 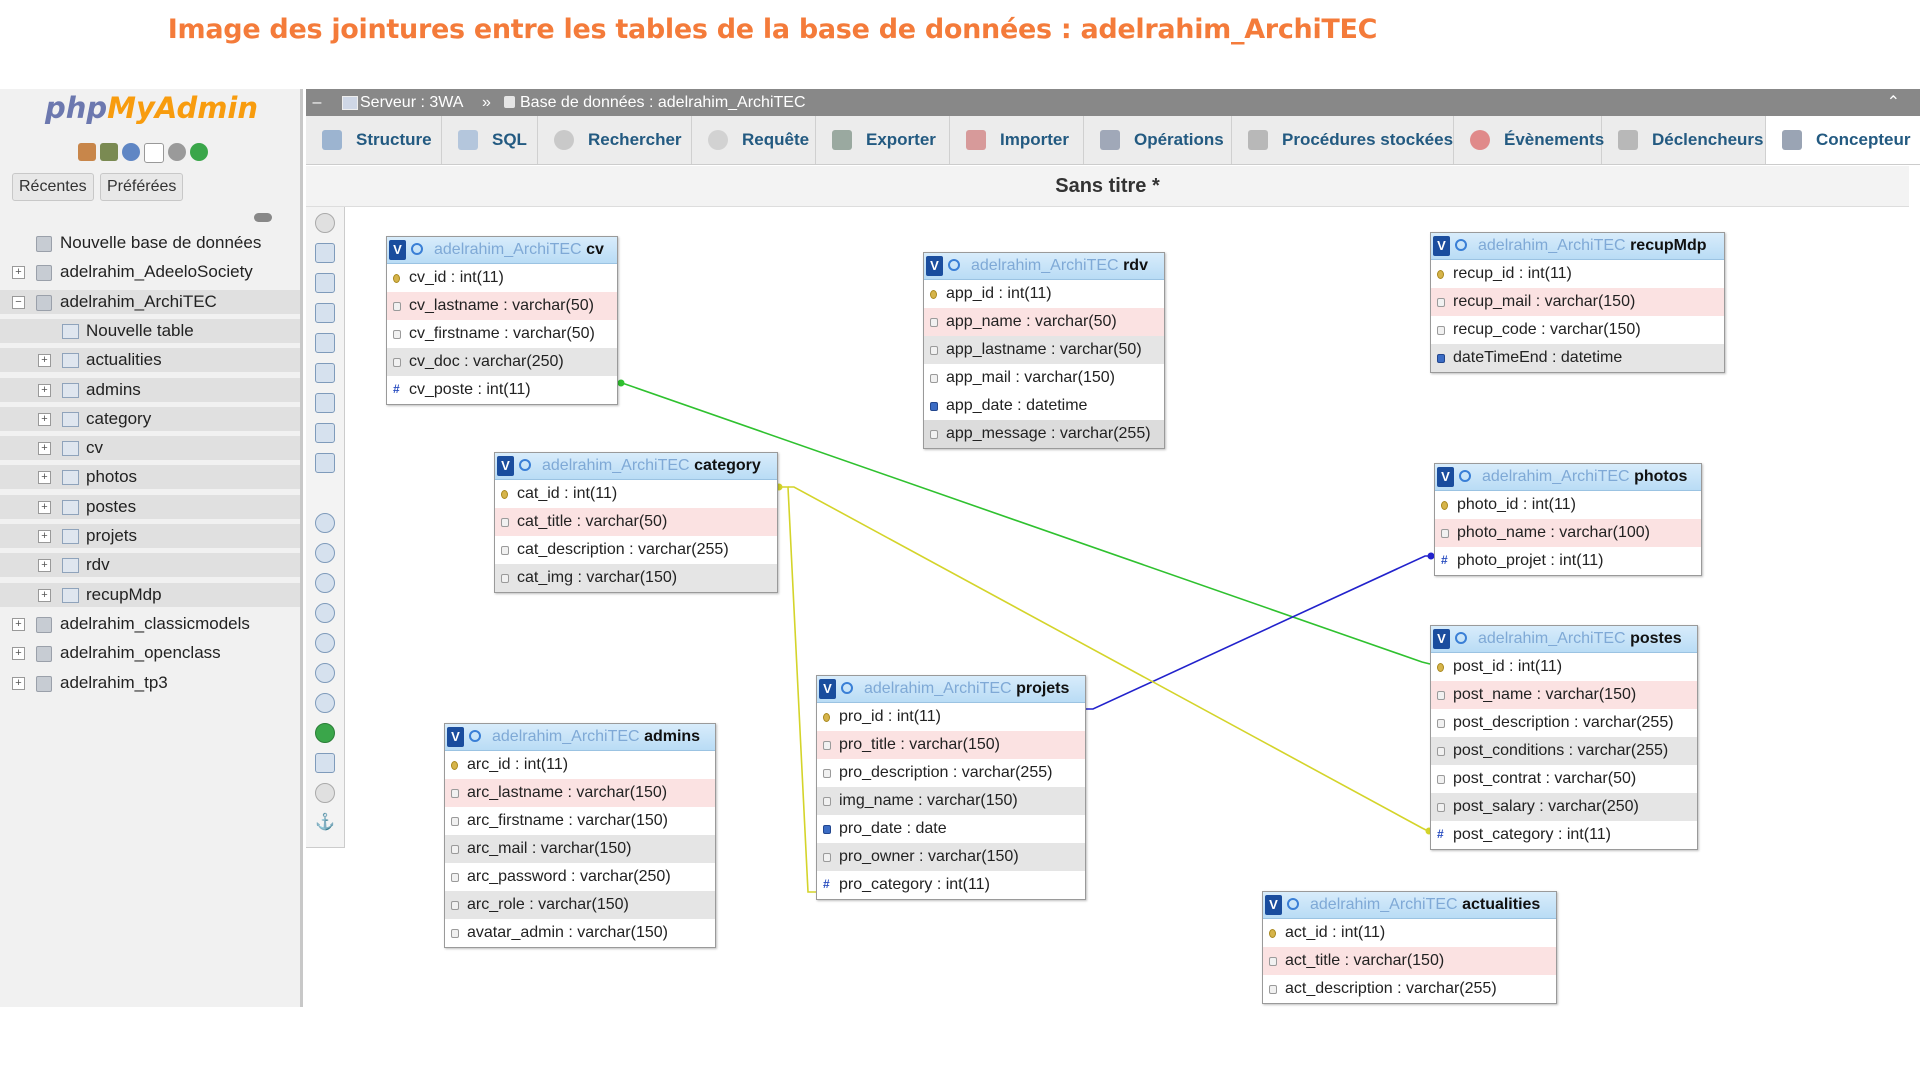 What do you see at coordinates (580, 905) in the screenshot?
I see `table-column: arc_role : varchar(150)` at bounding box center [580, 905].